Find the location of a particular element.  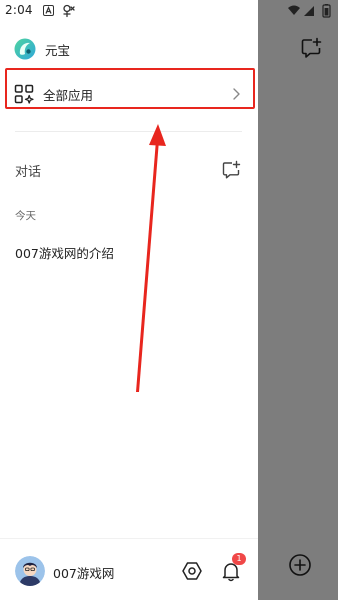

all-apps-label: 全部应用 is located at coordinates (68, 95).